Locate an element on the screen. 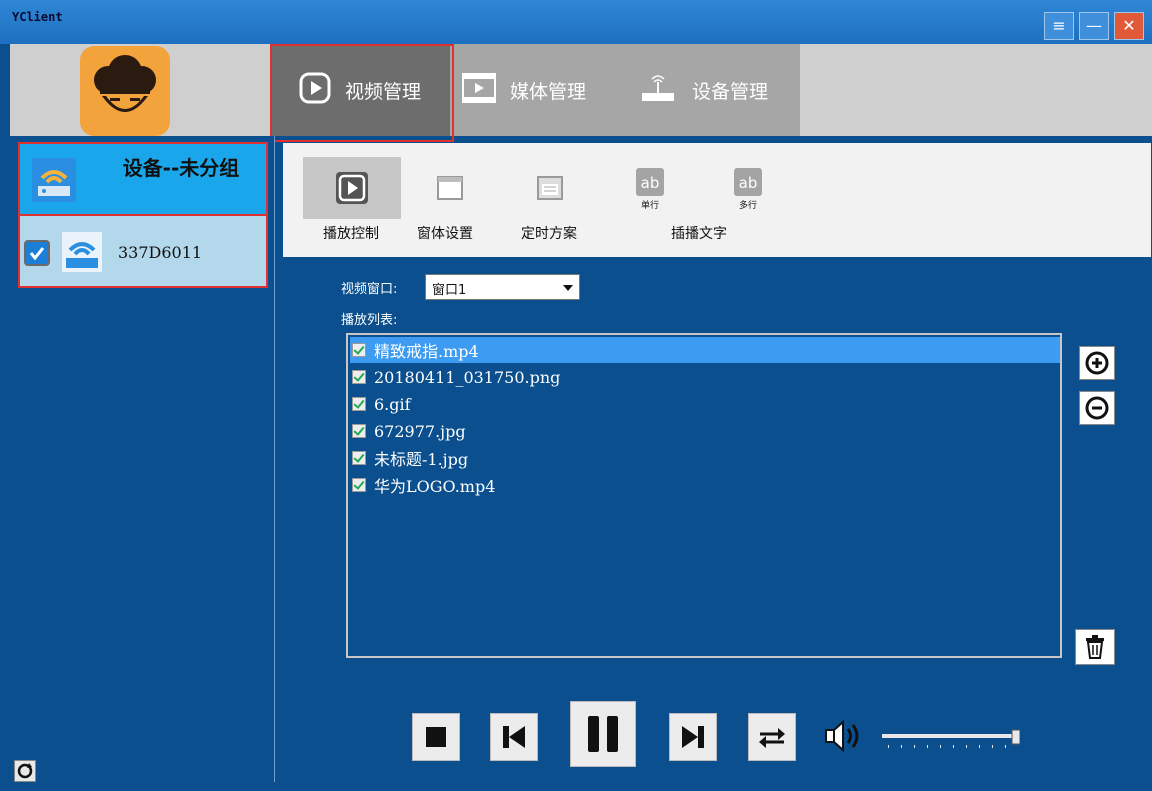 Image resolution: width=1152 pixels, height=791 pixels. tool-multi-line: ab 多行 is located at coordinates (748, 188).